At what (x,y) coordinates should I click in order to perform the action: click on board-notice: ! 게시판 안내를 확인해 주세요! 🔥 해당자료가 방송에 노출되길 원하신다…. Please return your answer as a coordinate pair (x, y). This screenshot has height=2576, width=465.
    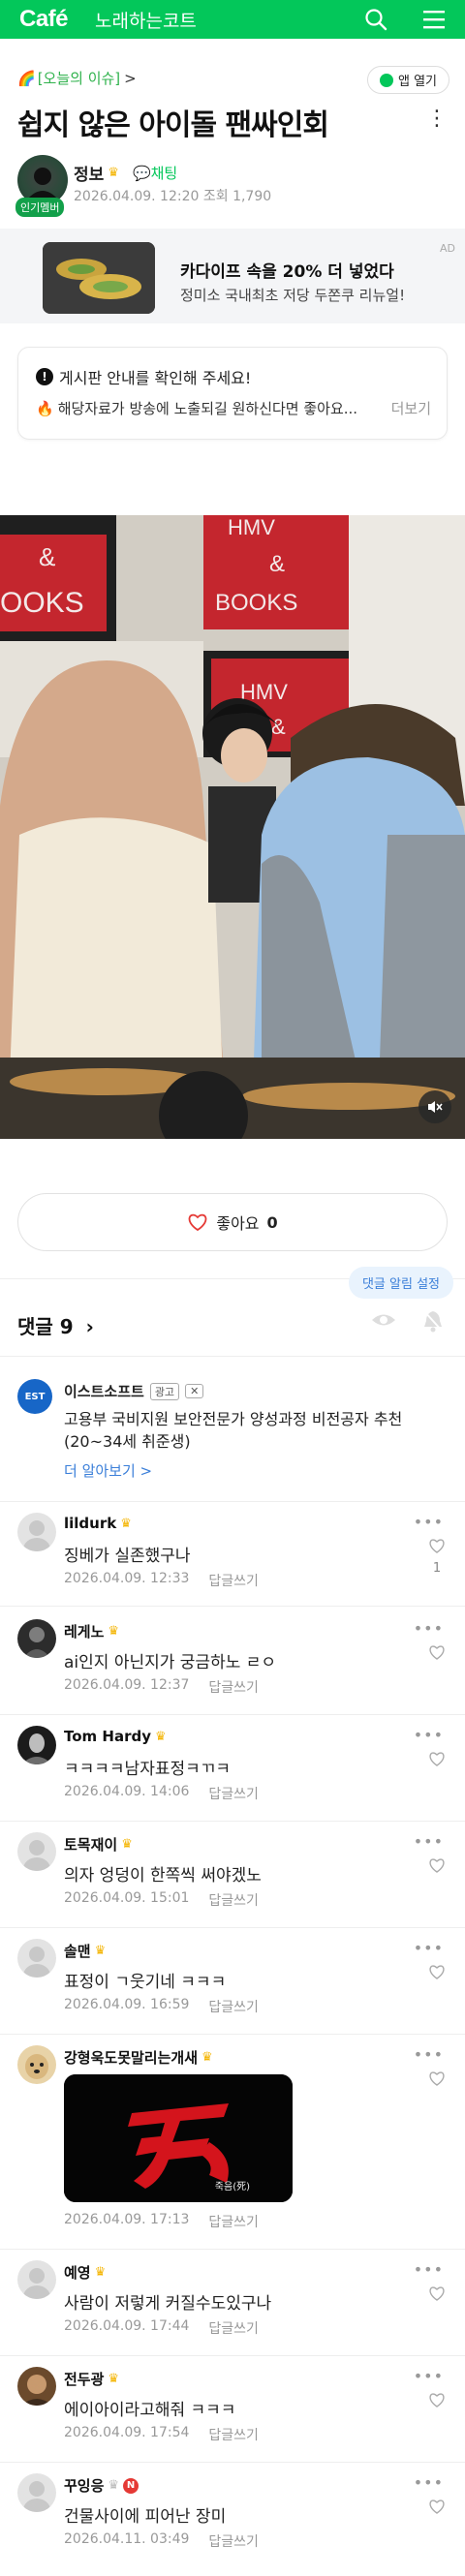
    Looking at the image, I should click on (232, 393).